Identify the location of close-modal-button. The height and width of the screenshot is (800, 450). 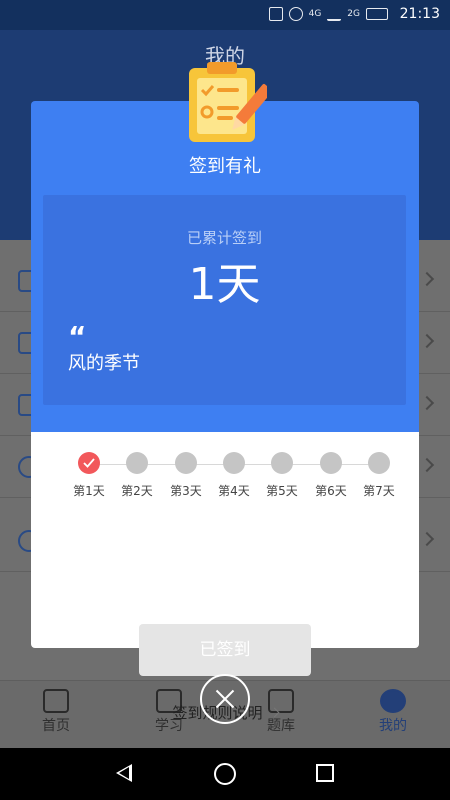
(225, 699).